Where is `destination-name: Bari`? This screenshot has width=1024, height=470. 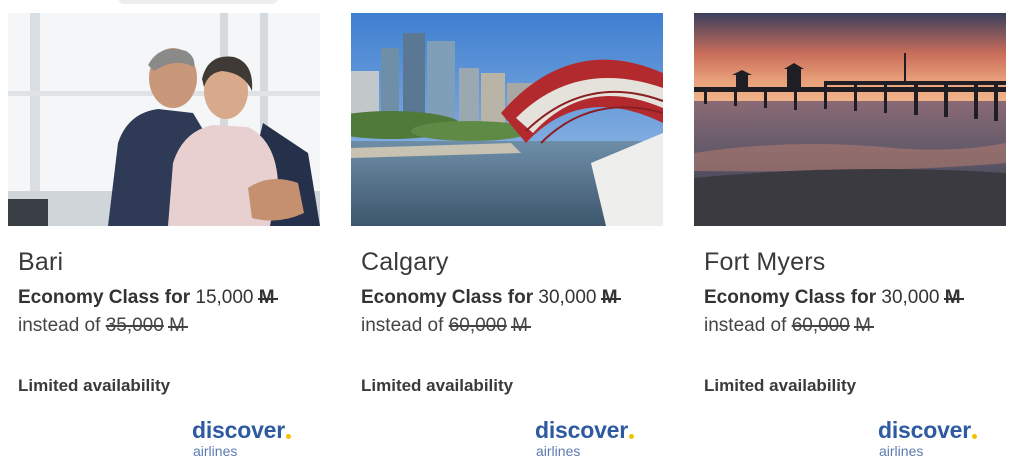 destination-name: Bari is located at coordinates (41, 262).